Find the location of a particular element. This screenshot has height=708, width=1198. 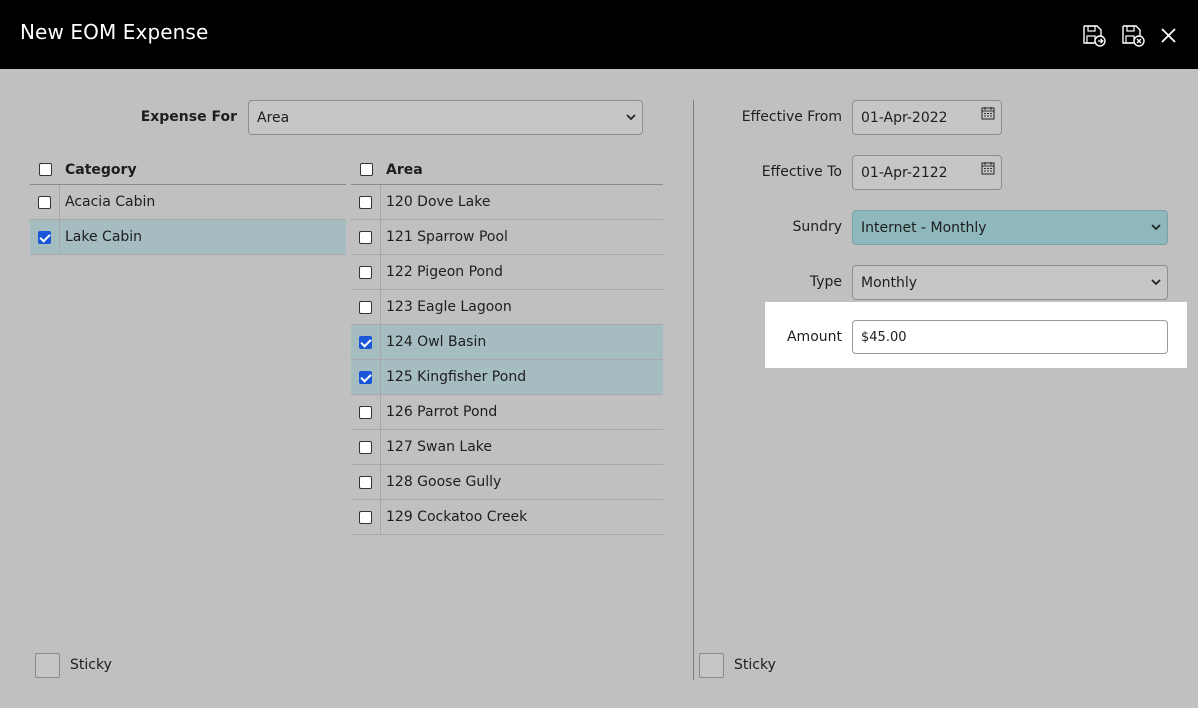

select-all-categories-checkbox is located at coordinates (45, 169).